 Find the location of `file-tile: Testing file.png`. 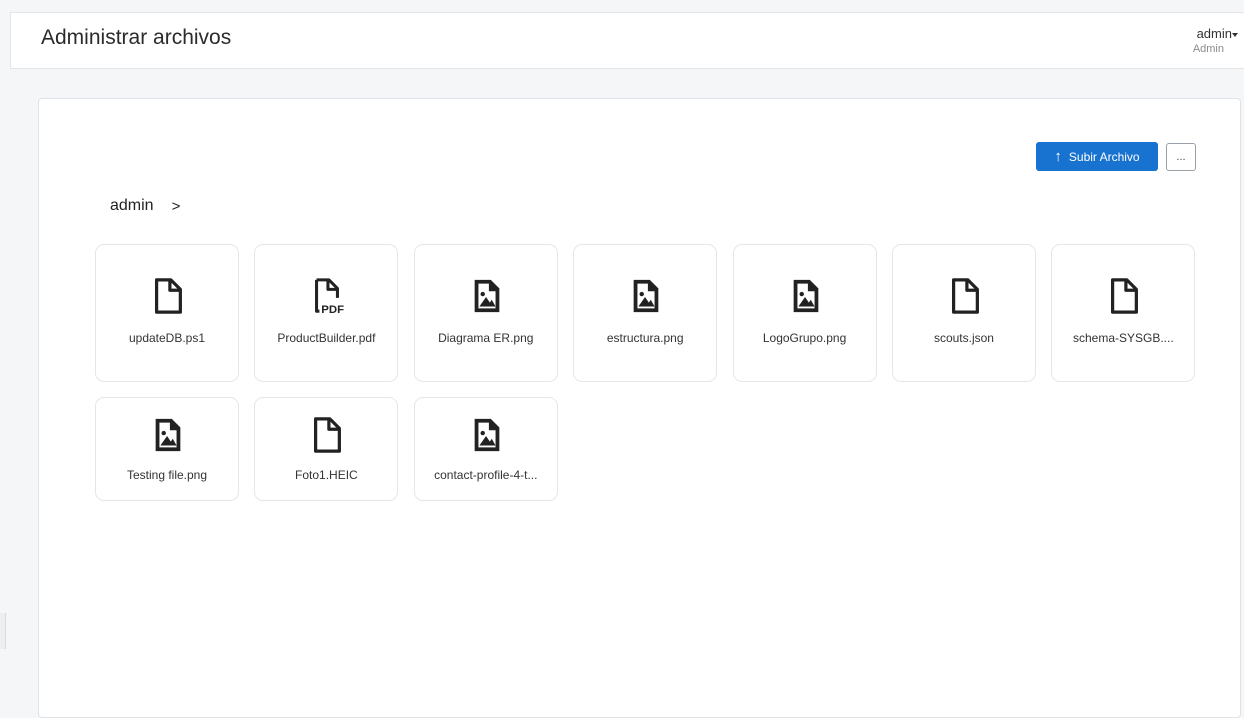

file-tile: Testing file.png is located at coordinates (167, 449).